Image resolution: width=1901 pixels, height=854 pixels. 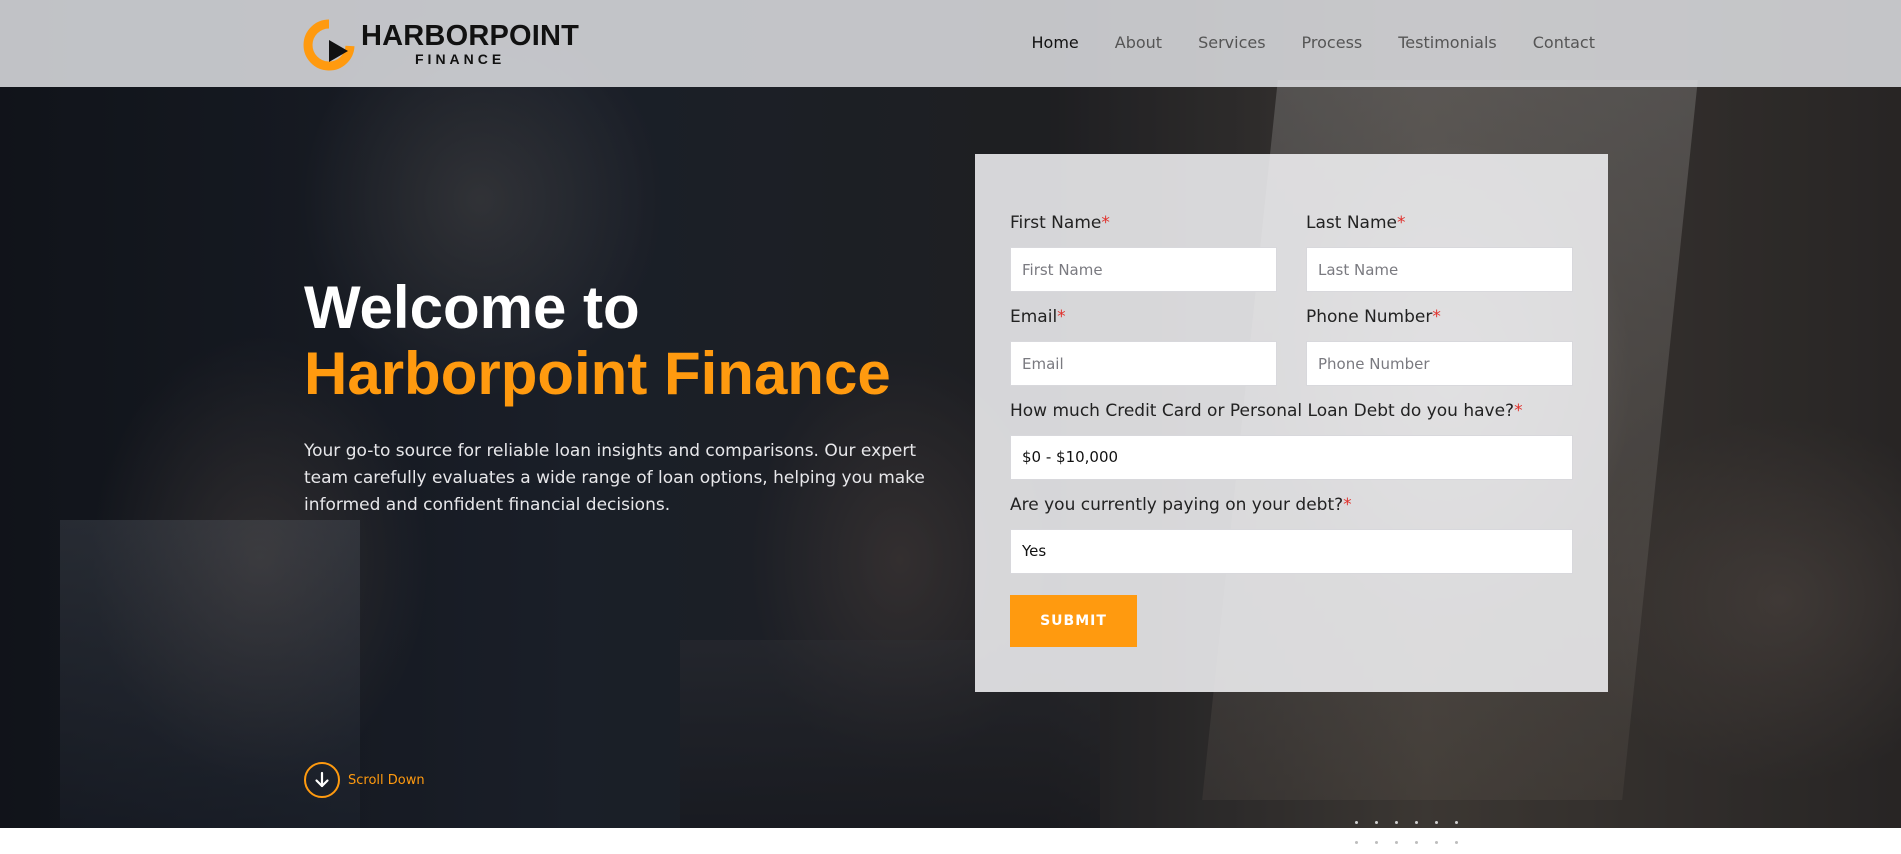 What do you see at coordinates (1143, 363) in the screenshot?
I see `email-input` at bounding box center [1143, 363].